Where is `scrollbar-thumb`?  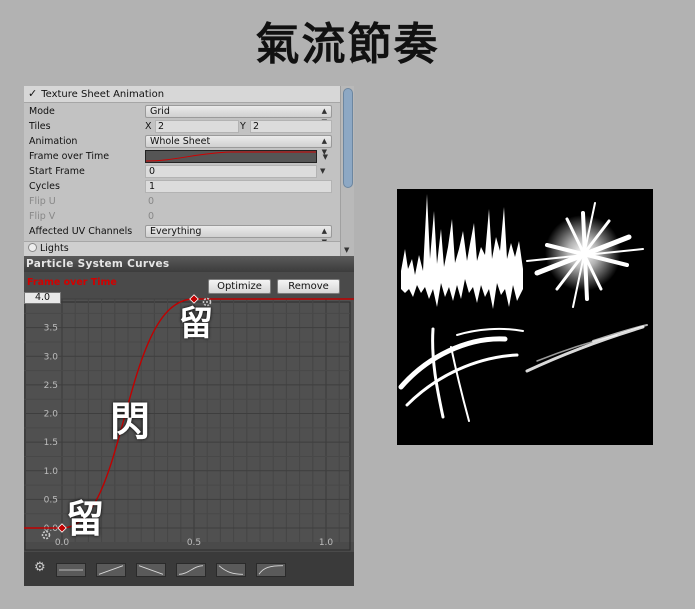 scrollbar-thumb is located at coordinates (348, 138).